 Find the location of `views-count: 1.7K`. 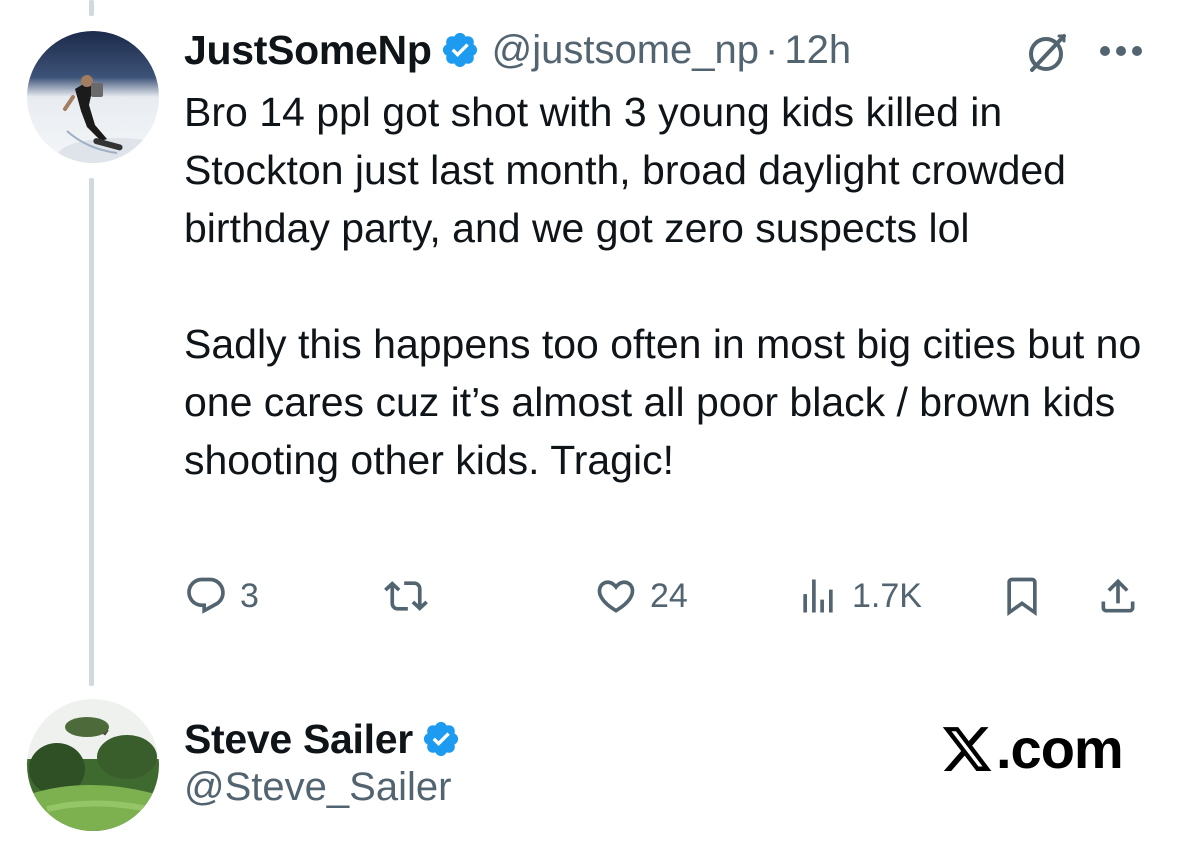

views-count: 1.7K is located at coordinates (887, 595).